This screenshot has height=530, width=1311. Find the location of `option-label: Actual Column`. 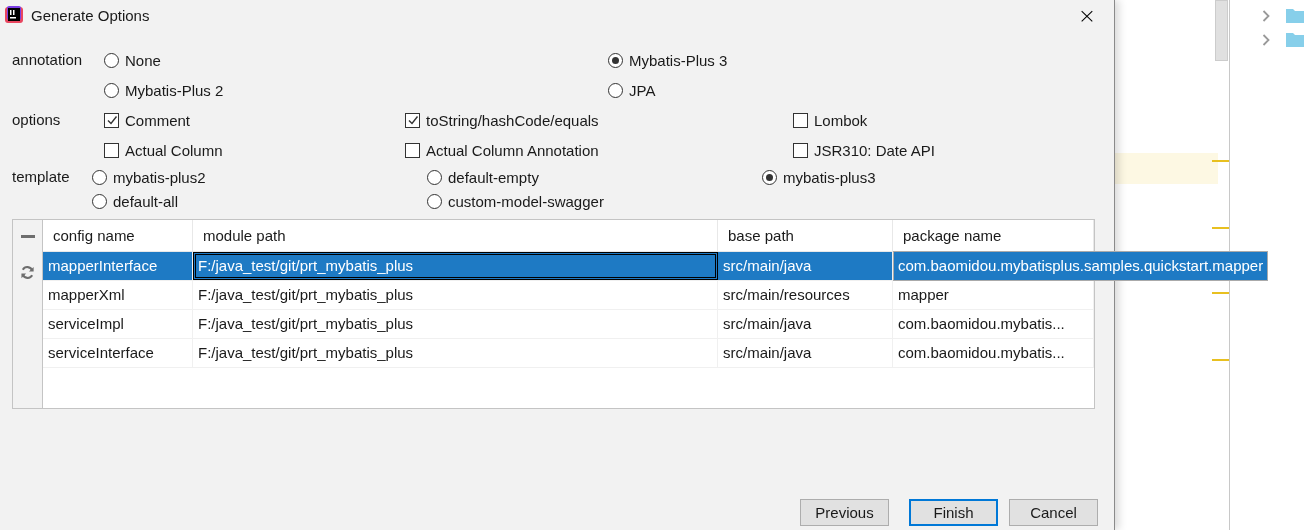

option-label: Actual Column is located at coordinates (174, 150).